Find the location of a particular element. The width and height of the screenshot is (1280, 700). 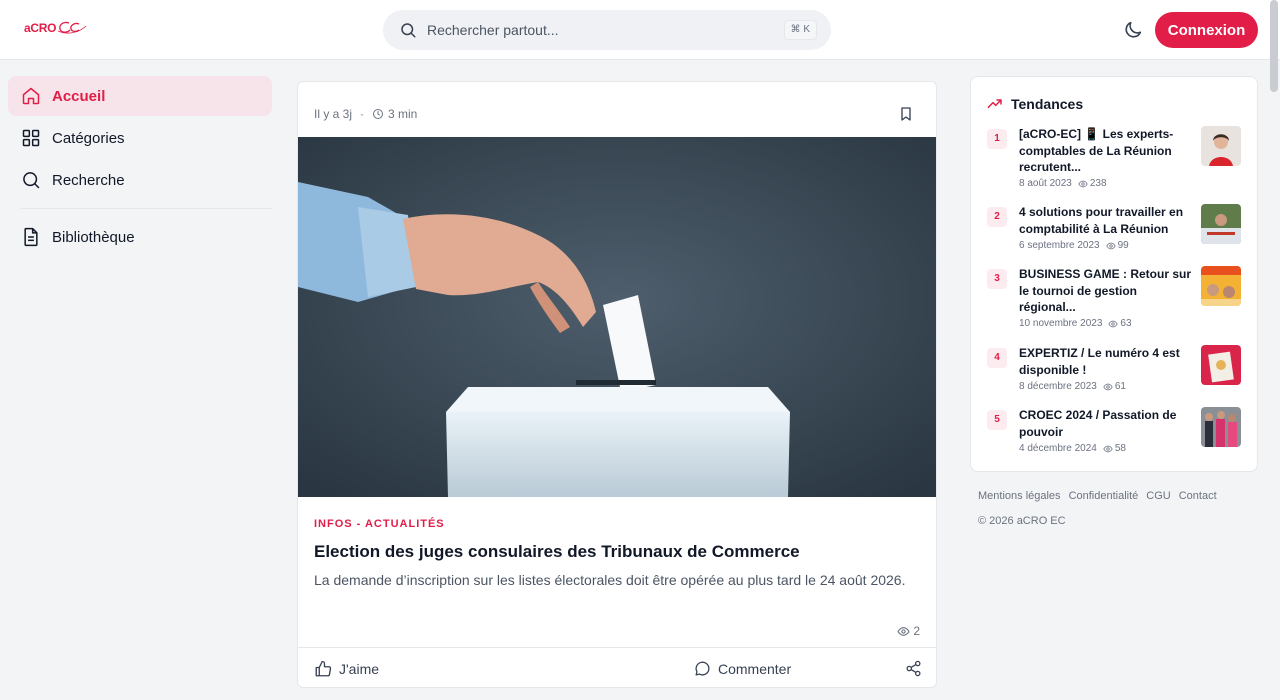

trend-views: 63 is located at coordinates (1120, 323).